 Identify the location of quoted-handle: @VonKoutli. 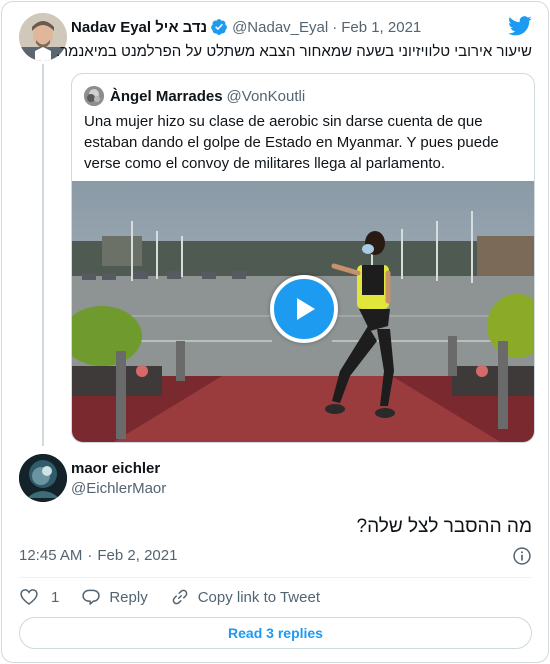
(266, 96).